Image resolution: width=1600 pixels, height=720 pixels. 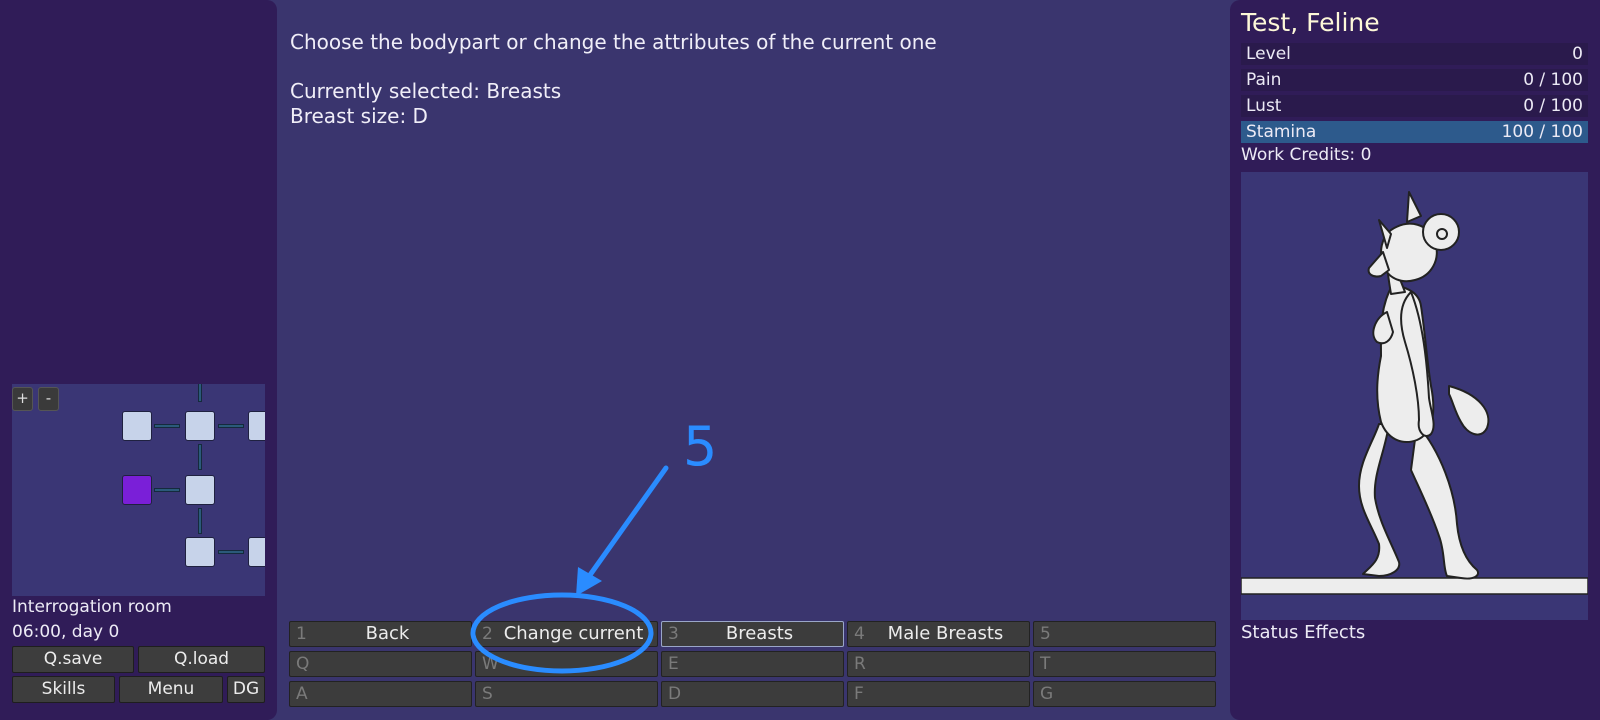 I want to click on action-button-d: D, so click(x=752, y=694).